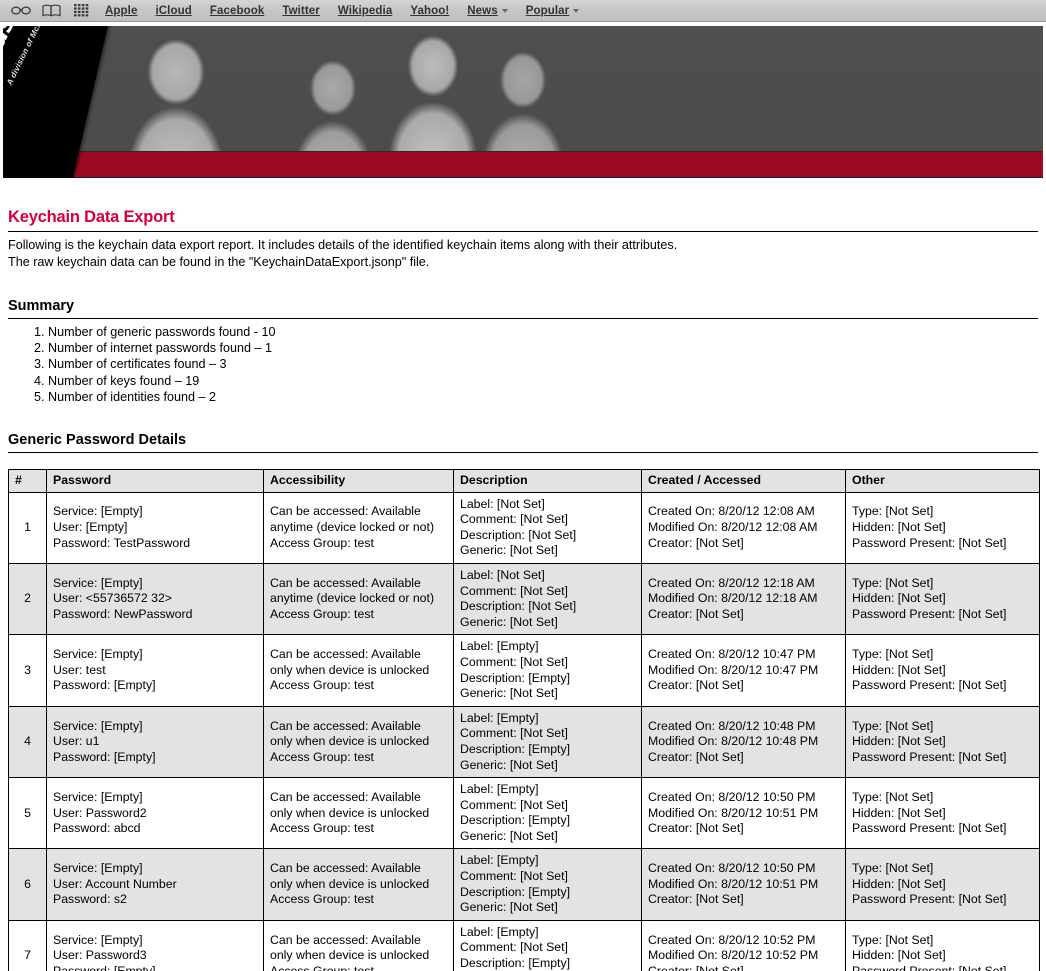 This screenshot has height=971, width=1046. I want to click on cell-line: Created On: 8/20/12 12:08 AM, so click(731, 511).